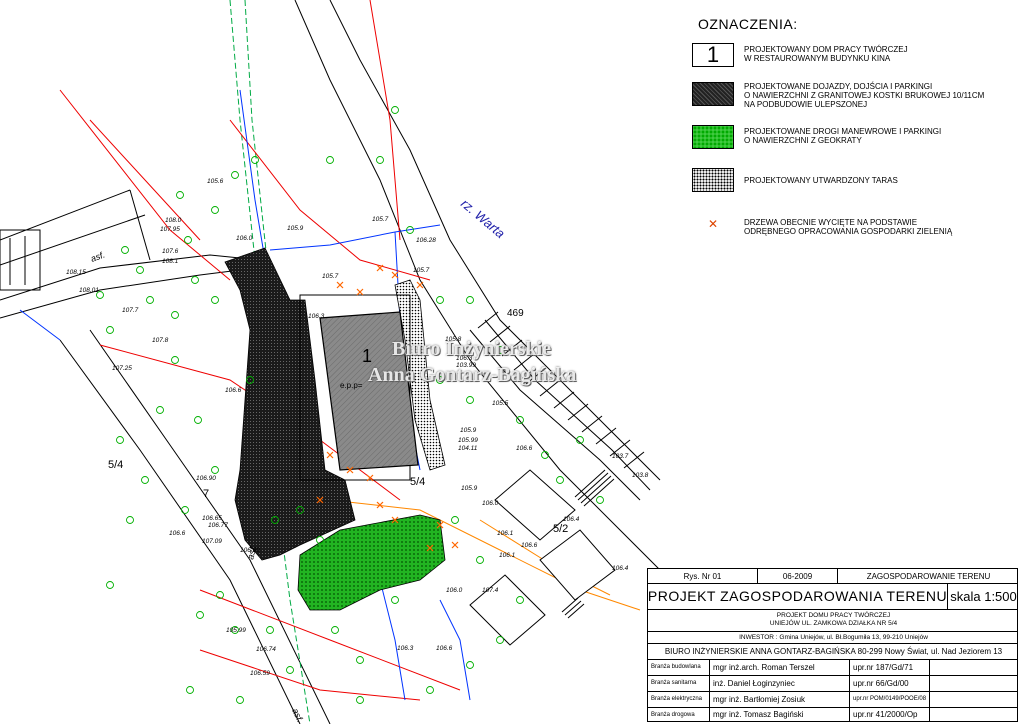 The image size is (1020, 724). What do you see at coordinates (426, 240) in the screenshot?
I see `elevation-label: 106.28` at bounding box center [426, 240].